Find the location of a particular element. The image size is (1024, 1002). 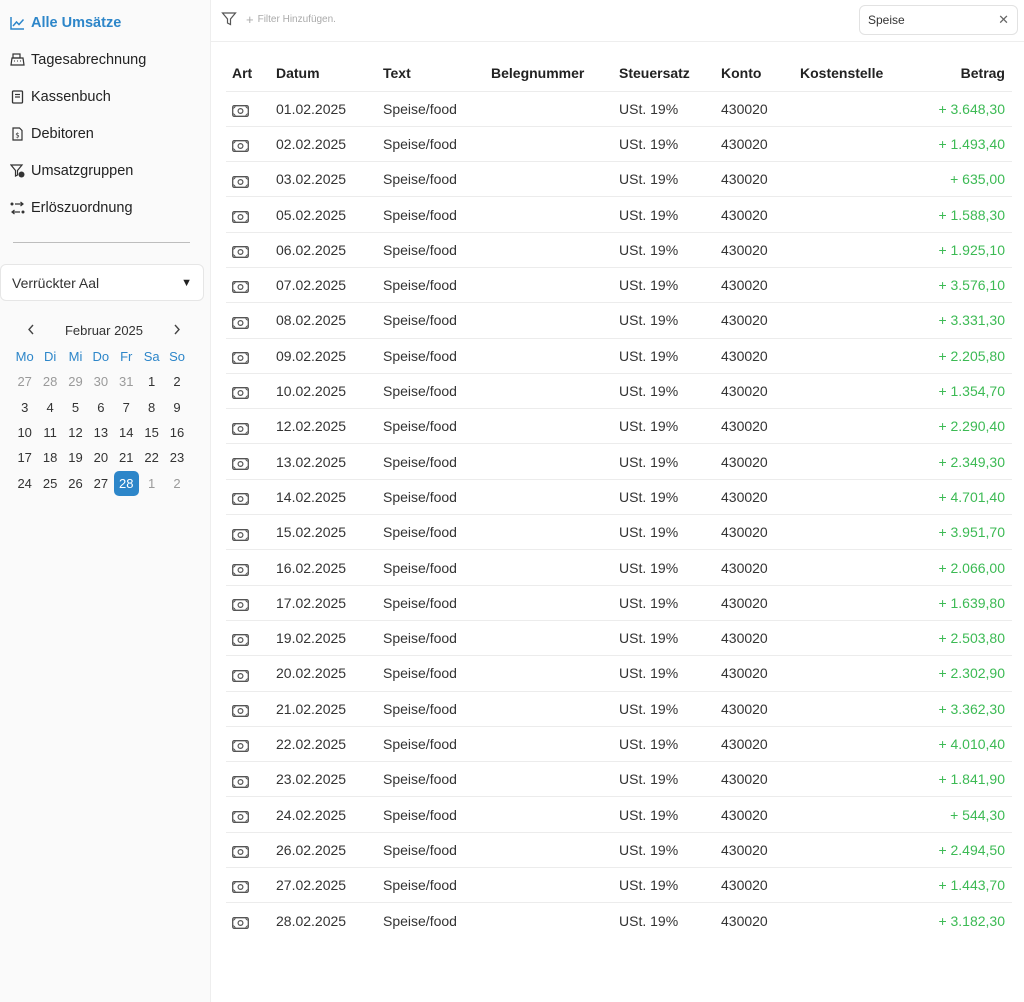

cell-betrag: + 4.010,40 is located at coordinates (966, 743).